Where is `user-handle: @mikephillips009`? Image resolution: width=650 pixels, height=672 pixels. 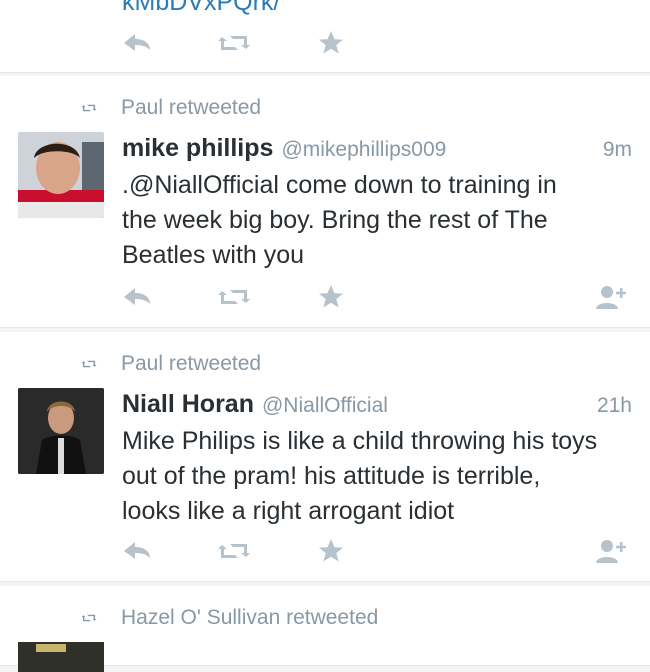 user-handle: @mikephillips009 is located at coordinates (363, 149).